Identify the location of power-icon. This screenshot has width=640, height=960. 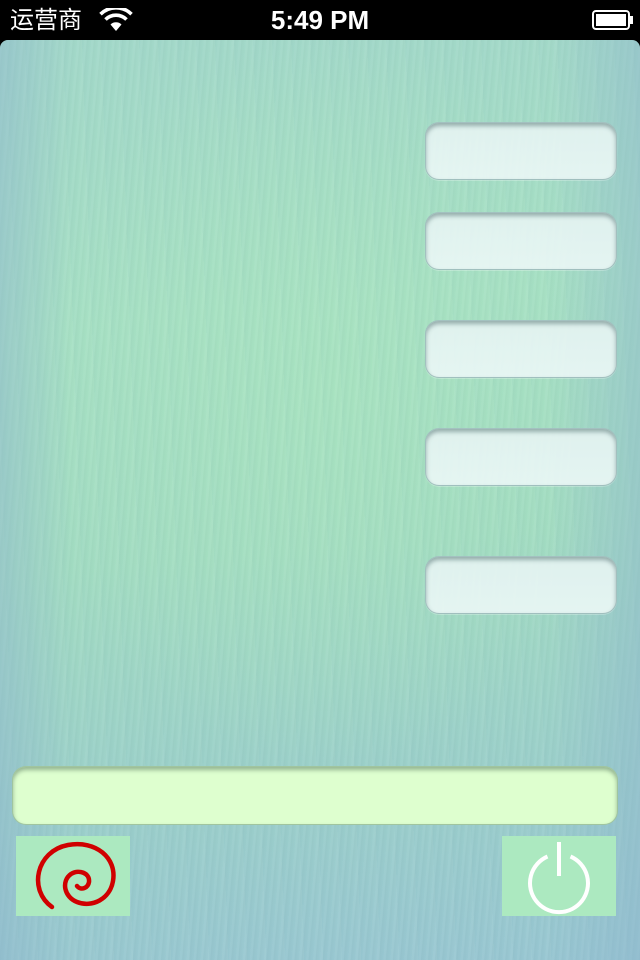
(559, 878).